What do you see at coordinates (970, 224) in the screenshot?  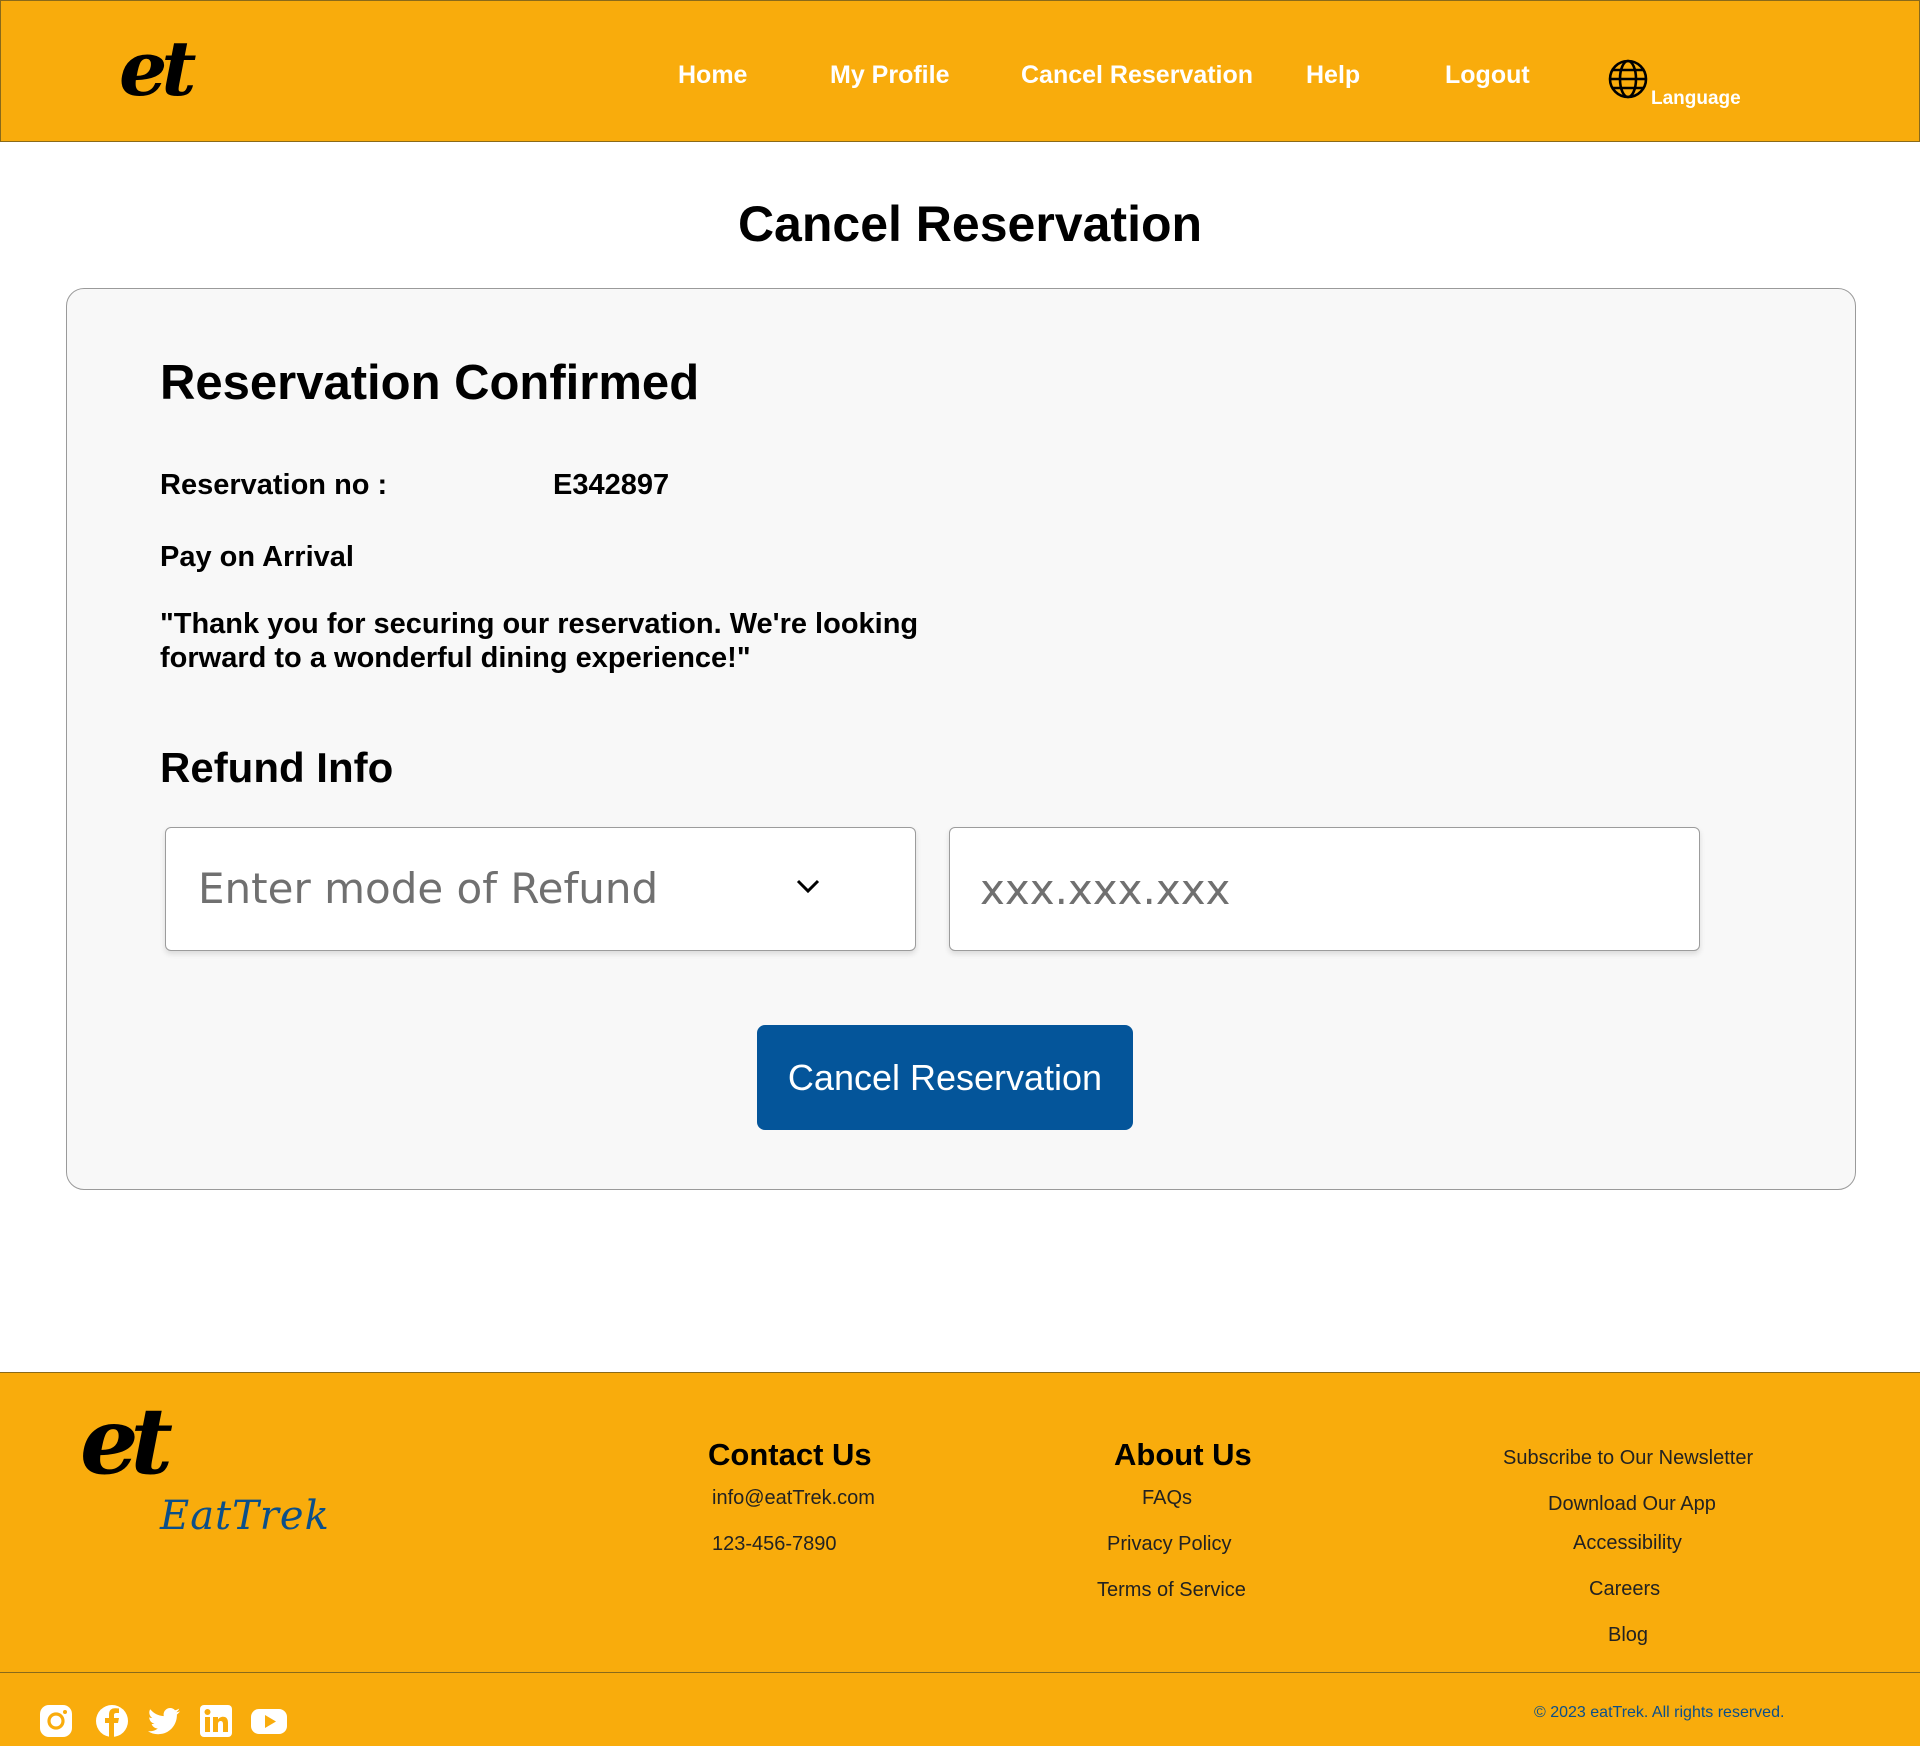 I see `page-title: Cancel Reservation` at bounding box center [970, 224].